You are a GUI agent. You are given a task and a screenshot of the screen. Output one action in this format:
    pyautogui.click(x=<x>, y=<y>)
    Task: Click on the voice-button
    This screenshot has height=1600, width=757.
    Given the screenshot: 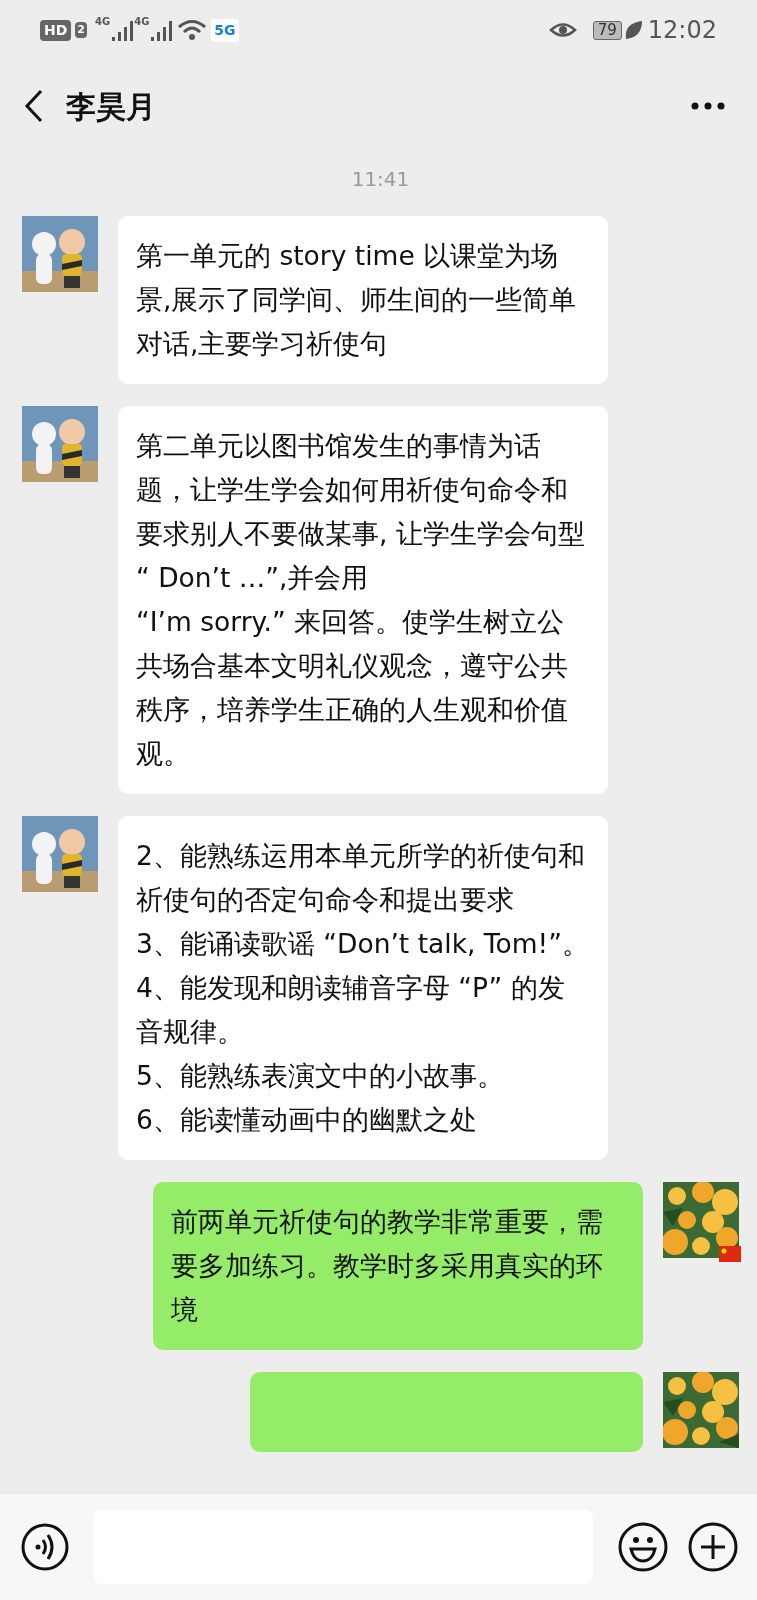 What is the action you would take?
    pyautogui.click(x=45, y=1547)
    